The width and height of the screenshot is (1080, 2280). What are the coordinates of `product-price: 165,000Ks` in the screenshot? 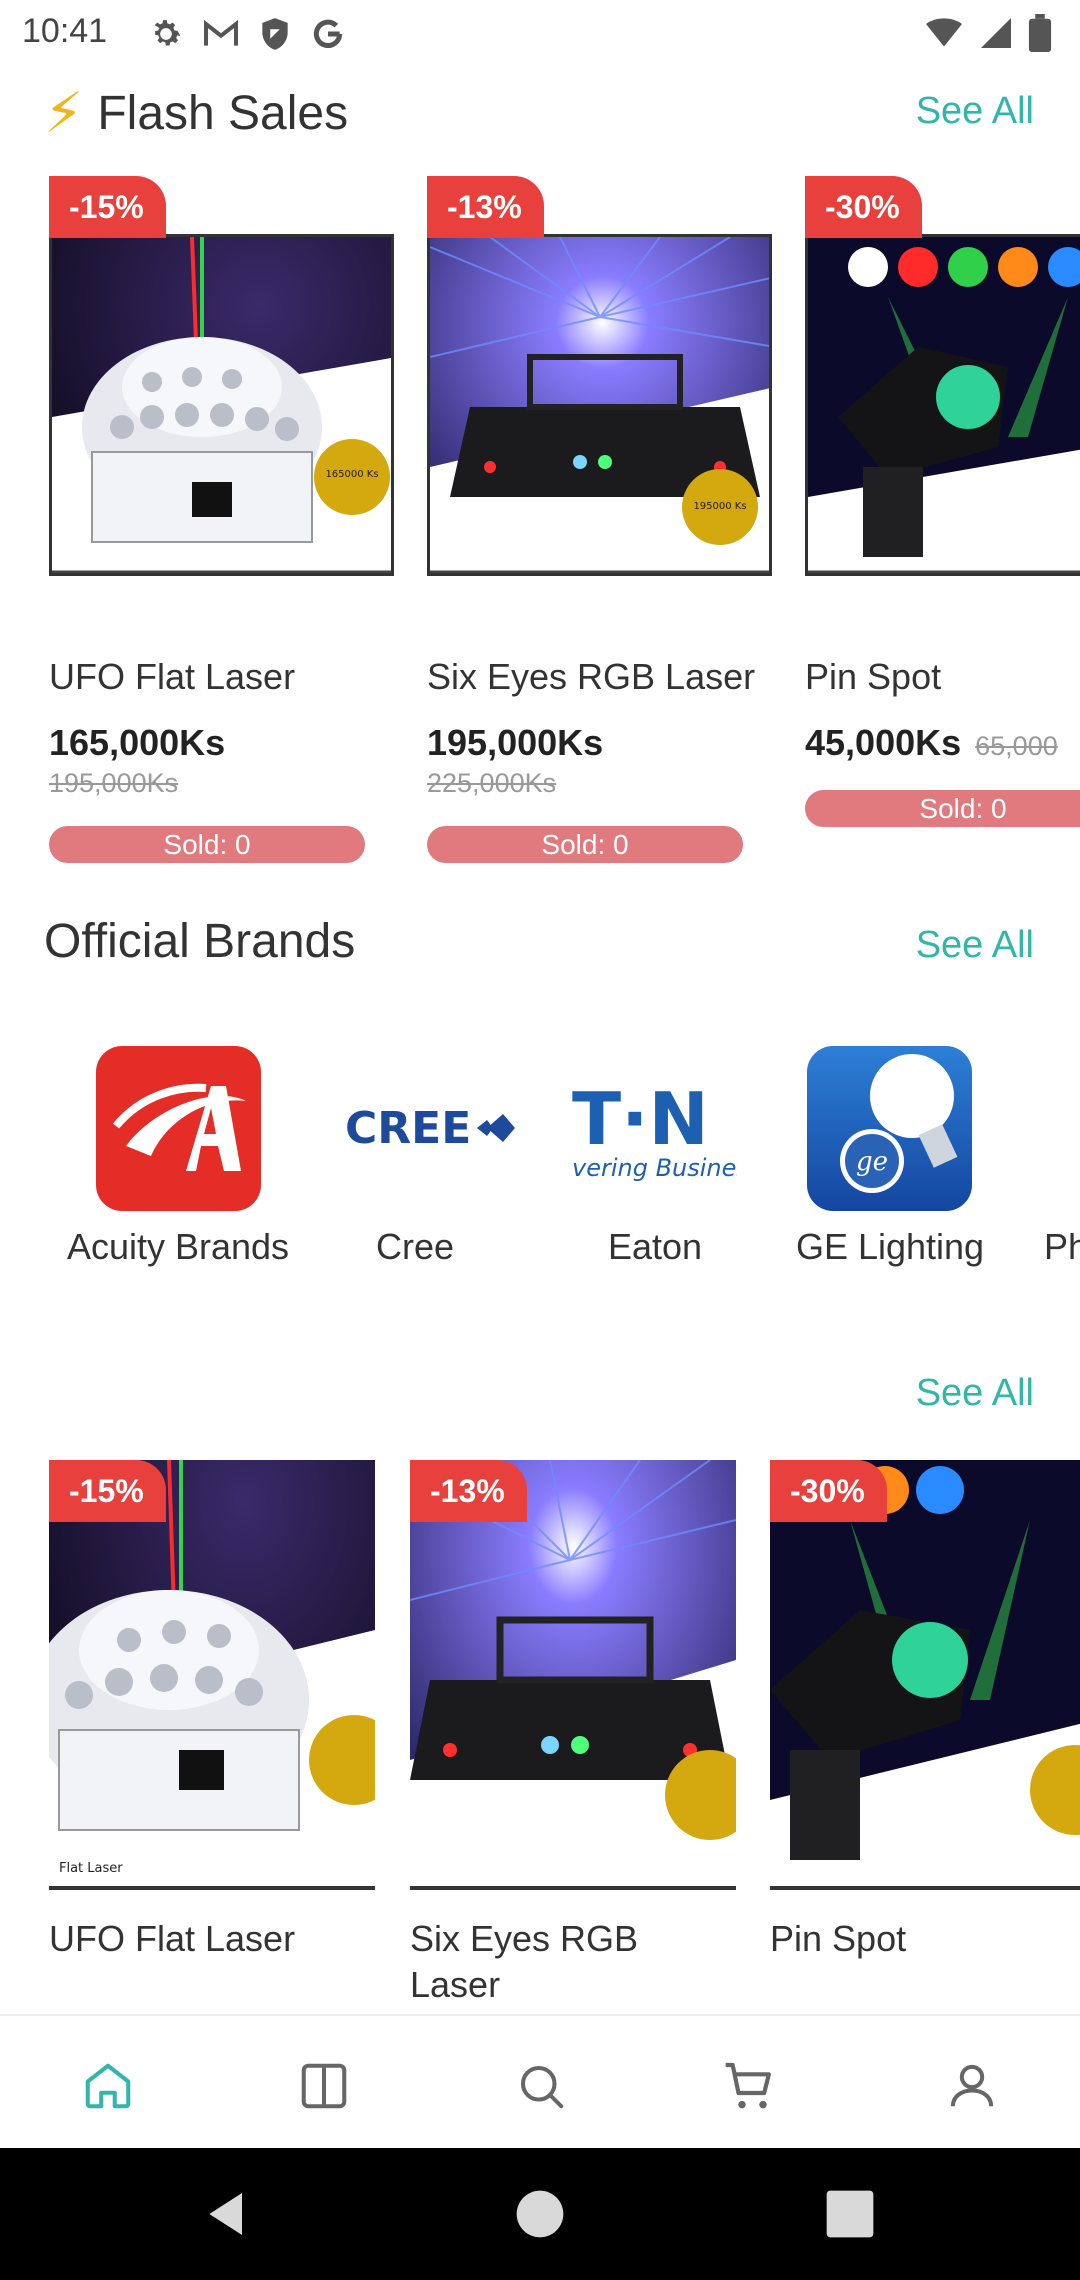 It's located at (137, 742).